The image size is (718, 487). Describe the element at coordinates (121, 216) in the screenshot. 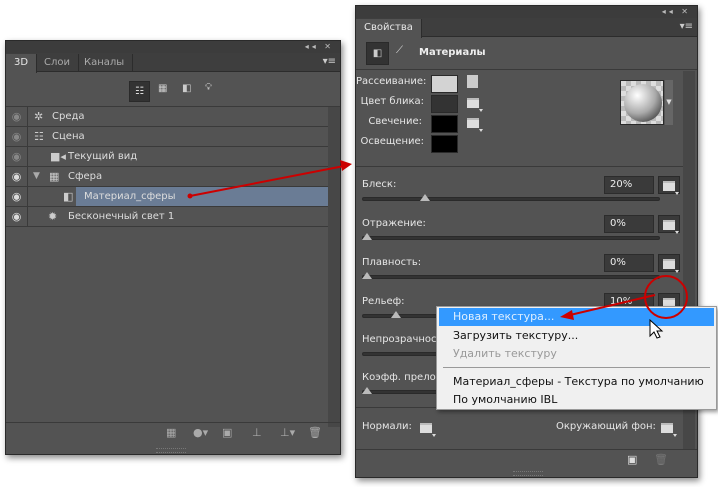

I see `row-label: Бесконечный свет 1` at that location.